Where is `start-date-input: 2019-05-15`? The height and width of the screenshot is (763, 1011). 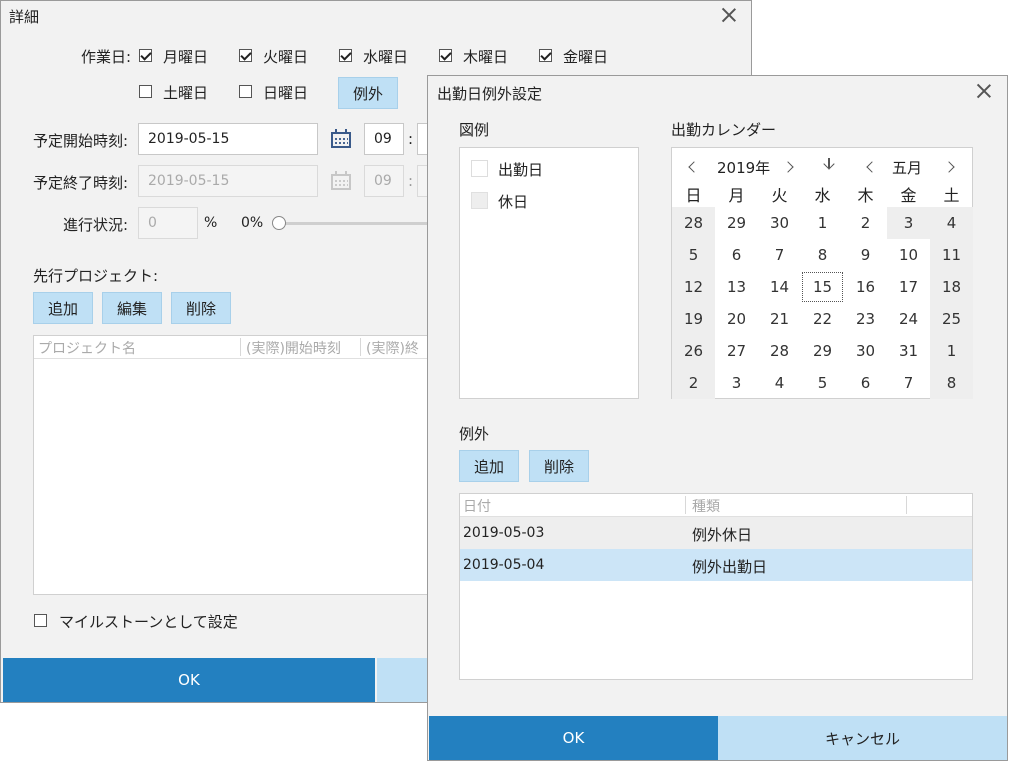 start-date-input: 2019-05-15 is located at coordinates (228, 139).